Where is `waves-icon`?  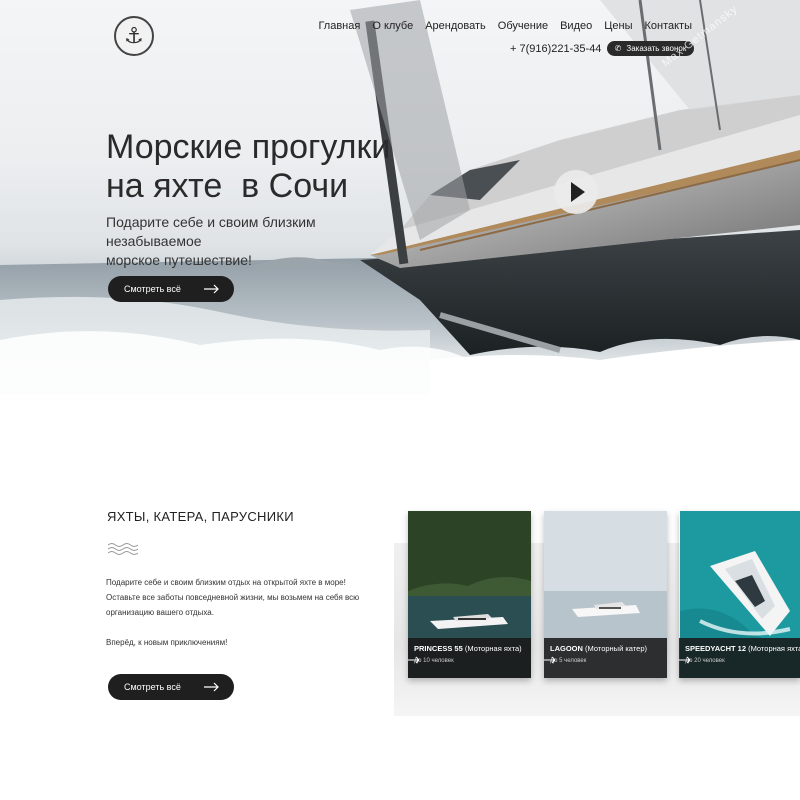
waves-icon is located at coordinates (123, 549).